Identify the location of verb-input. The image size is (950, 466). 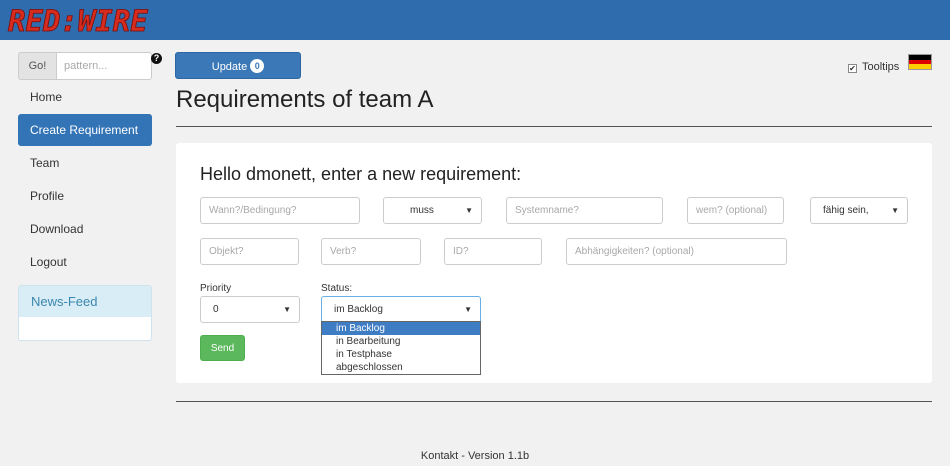
(371, 251).